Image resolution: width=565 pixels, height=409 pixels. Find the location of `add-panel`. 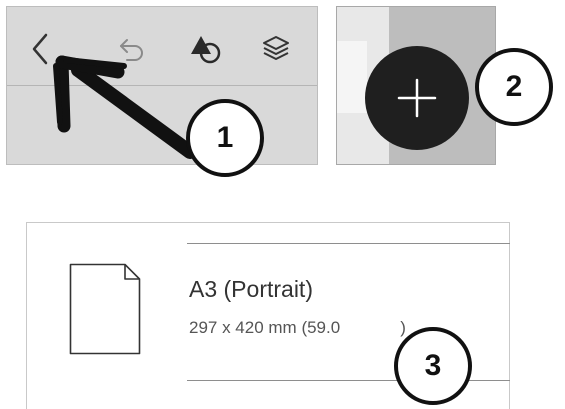

add-panel is located at coordinates (416, 85).